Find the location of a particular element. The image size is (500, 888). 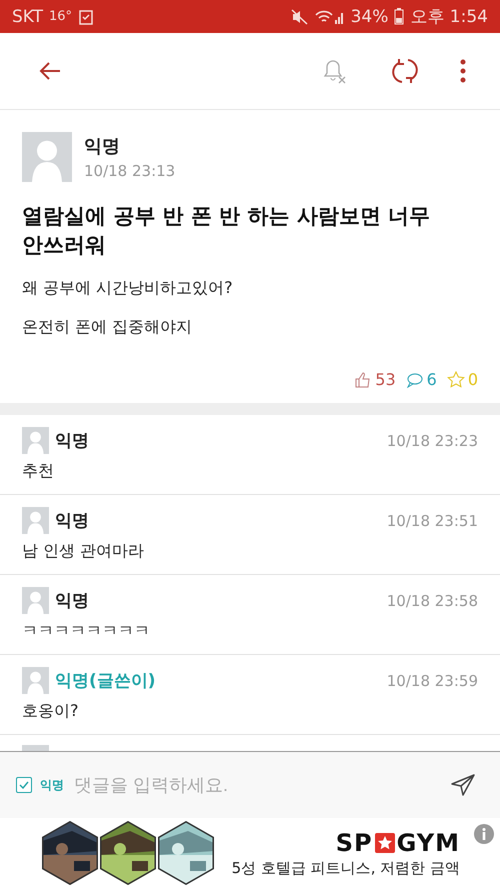

comment-time: 10/18 23:23 is located at coordinates (432, 441).